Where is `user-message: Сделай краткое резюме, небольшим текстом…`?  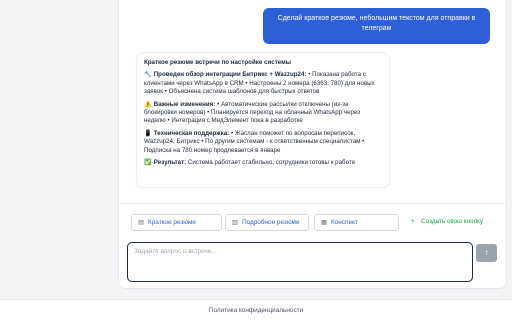
user-message: Сделай краткое резюме, небольшим текстом… is located at coordinates (376, 26).